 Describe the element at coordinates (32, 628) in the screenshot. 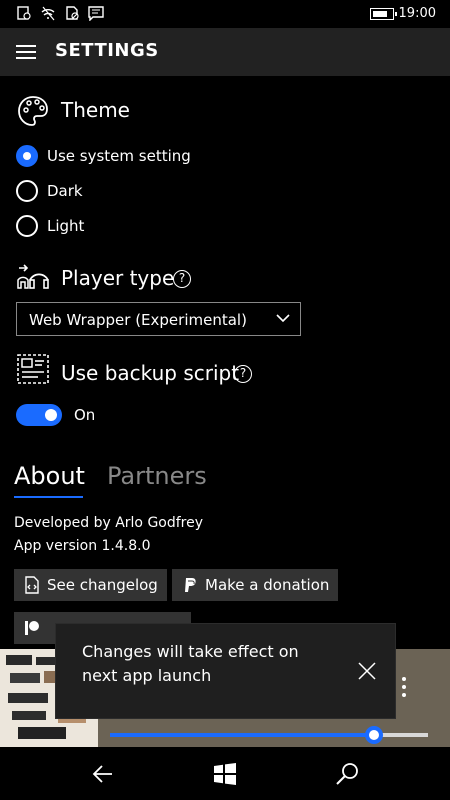

I see `patreon-icon` at that location.